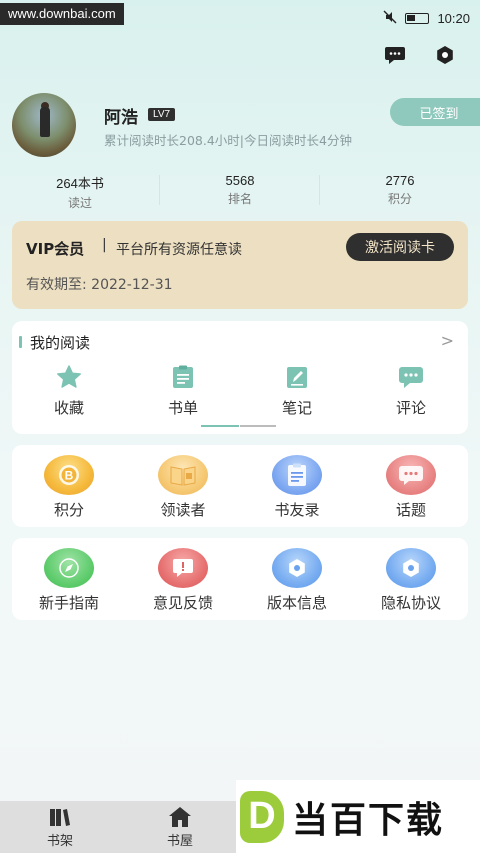 This screenshot has height=853, width=480. I want to click on feedback-icon, so click(183, 568).